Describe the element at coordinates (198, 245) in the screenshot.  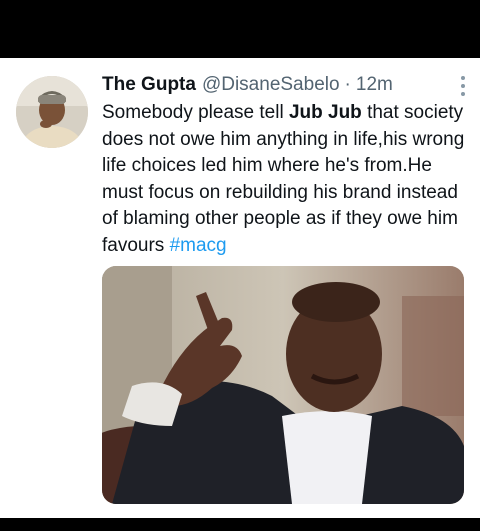
I see `hashtag-link: #macg` at that location.